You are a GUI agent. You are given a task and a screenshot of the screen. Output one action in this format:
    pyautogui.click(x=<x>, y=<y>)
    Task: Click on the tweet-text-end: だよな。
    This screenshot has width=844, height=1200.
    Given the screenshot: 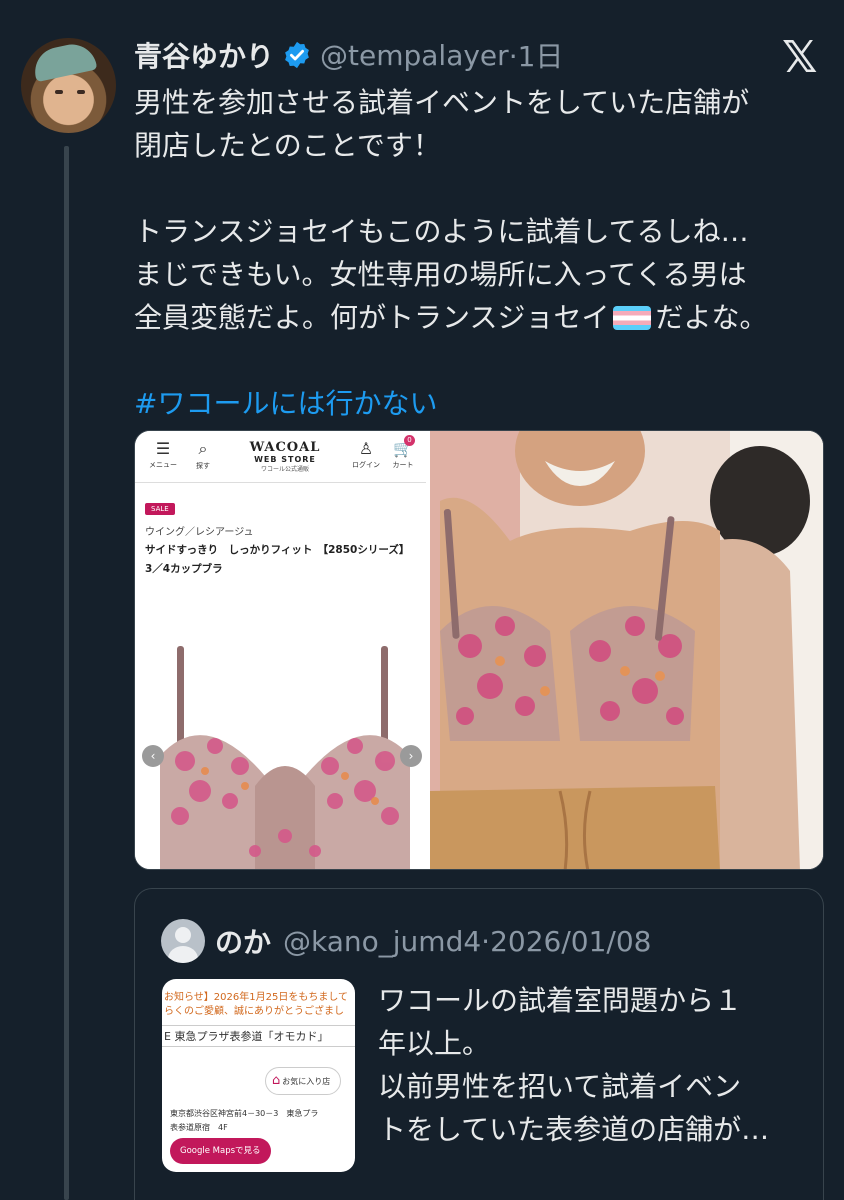 What is the action you would take?
    pyautogui.click(x=711, y=317)
    